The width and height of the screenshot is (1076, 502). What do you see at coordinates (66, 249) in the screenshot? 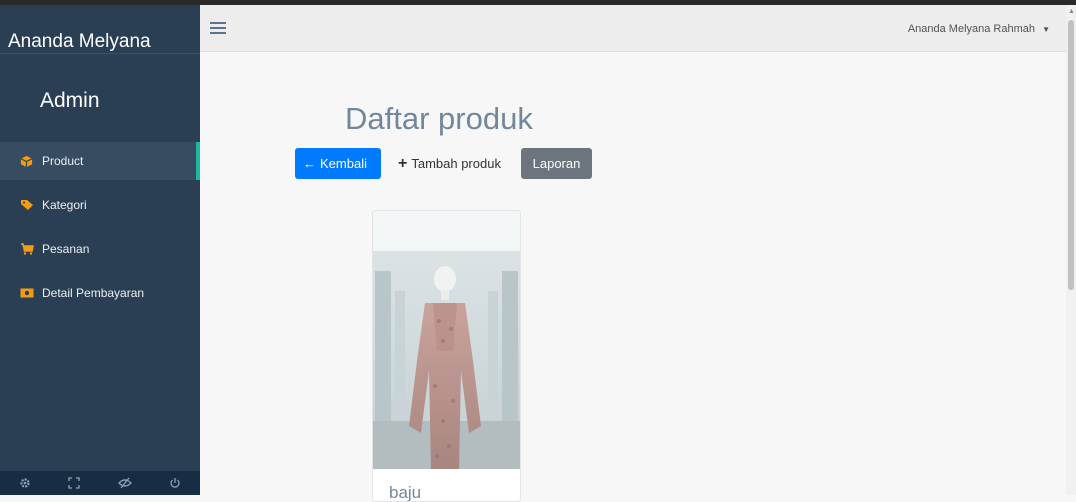
I see `sidebar-item-label: Pesanan` at bounding box center [66, 249].